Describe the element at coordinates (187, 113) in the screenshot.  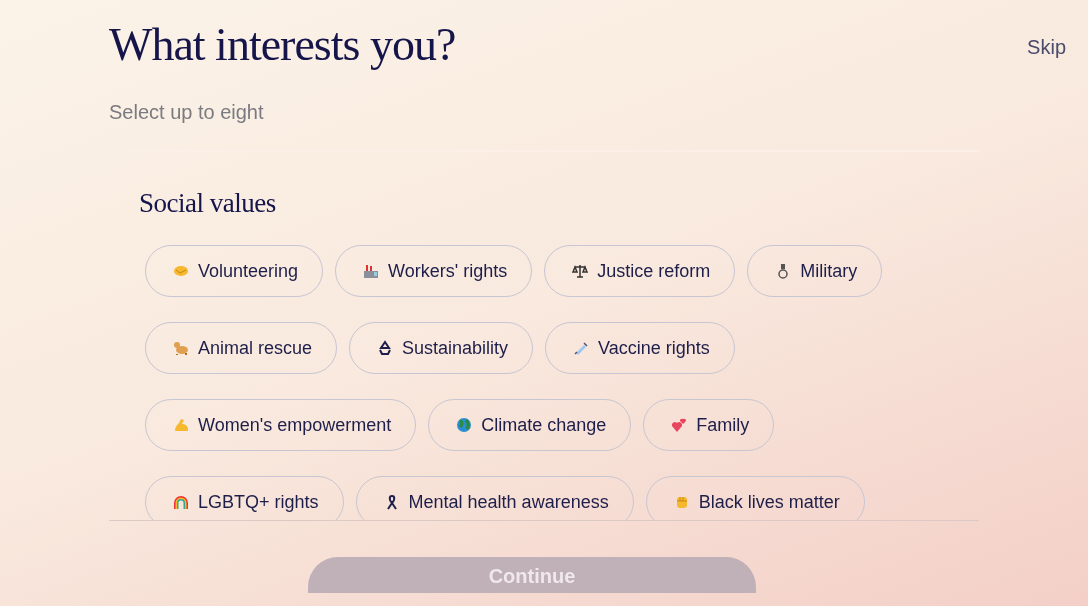
I see `subtitle: Select up to eight` at that location.